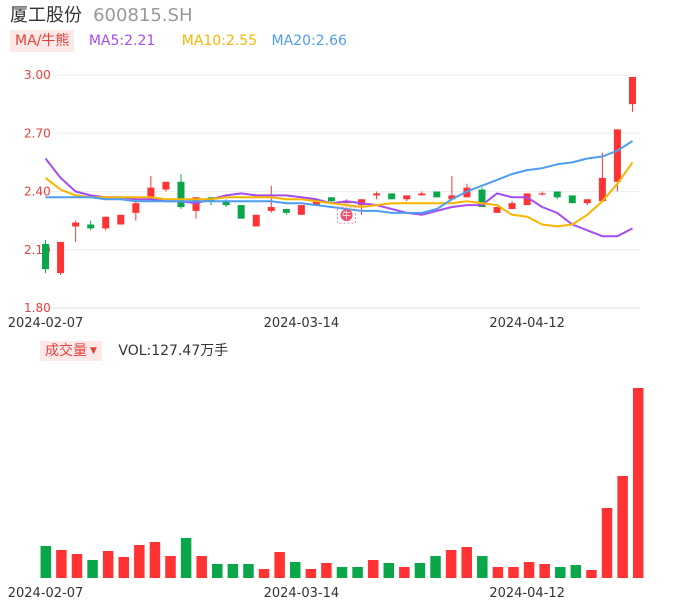  Describe the element at coordinates (37, 75) in the screenshot. I see `y-tick-label: 3.00` at that location.